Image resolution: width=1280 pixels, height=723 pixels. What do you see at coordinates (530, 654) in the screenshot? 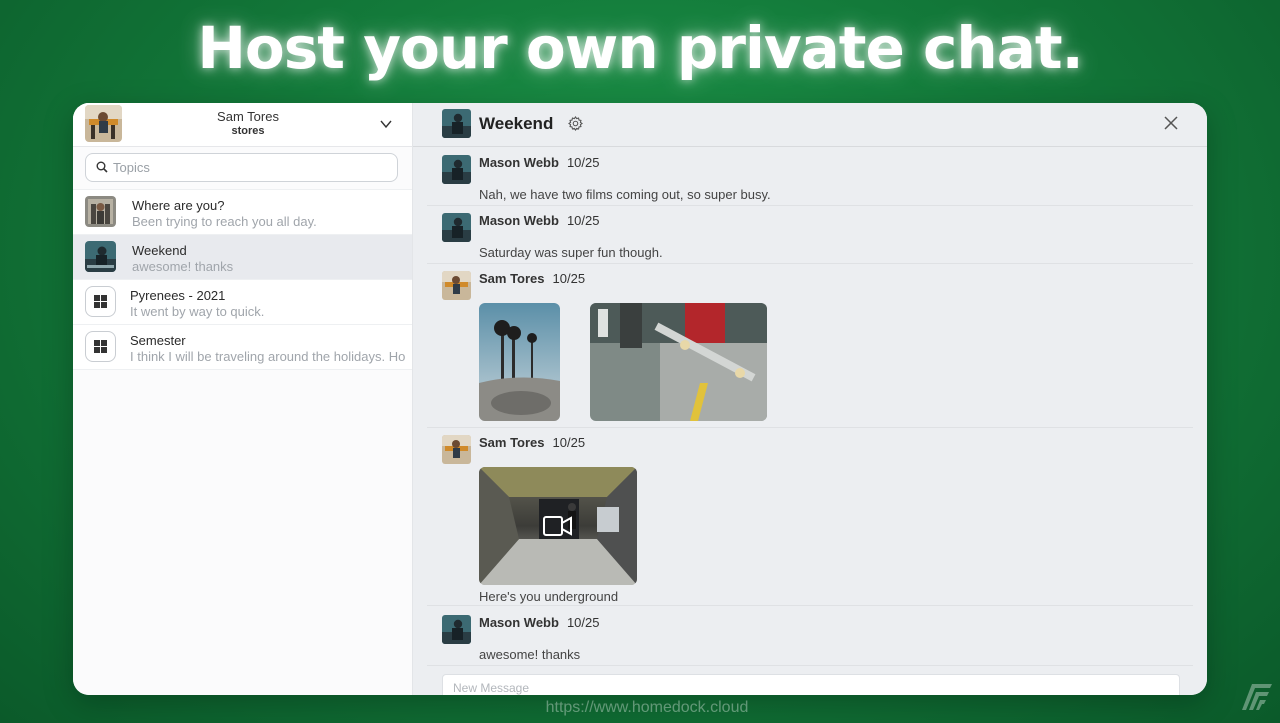
I see `message-text: awesome! thanks` at bounding box center [530, 654].